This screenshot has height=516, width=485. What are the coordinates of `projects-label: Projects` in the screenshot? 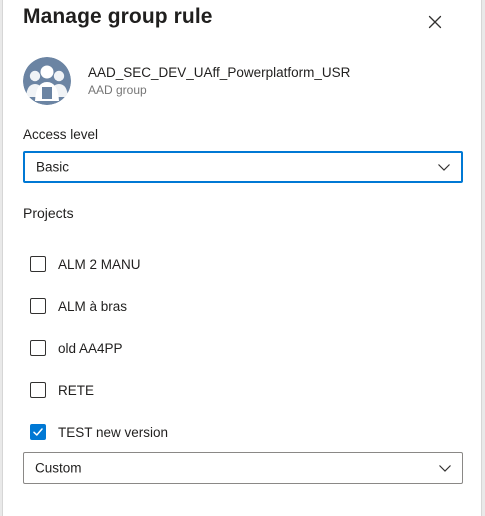 It's located at (48, 213).